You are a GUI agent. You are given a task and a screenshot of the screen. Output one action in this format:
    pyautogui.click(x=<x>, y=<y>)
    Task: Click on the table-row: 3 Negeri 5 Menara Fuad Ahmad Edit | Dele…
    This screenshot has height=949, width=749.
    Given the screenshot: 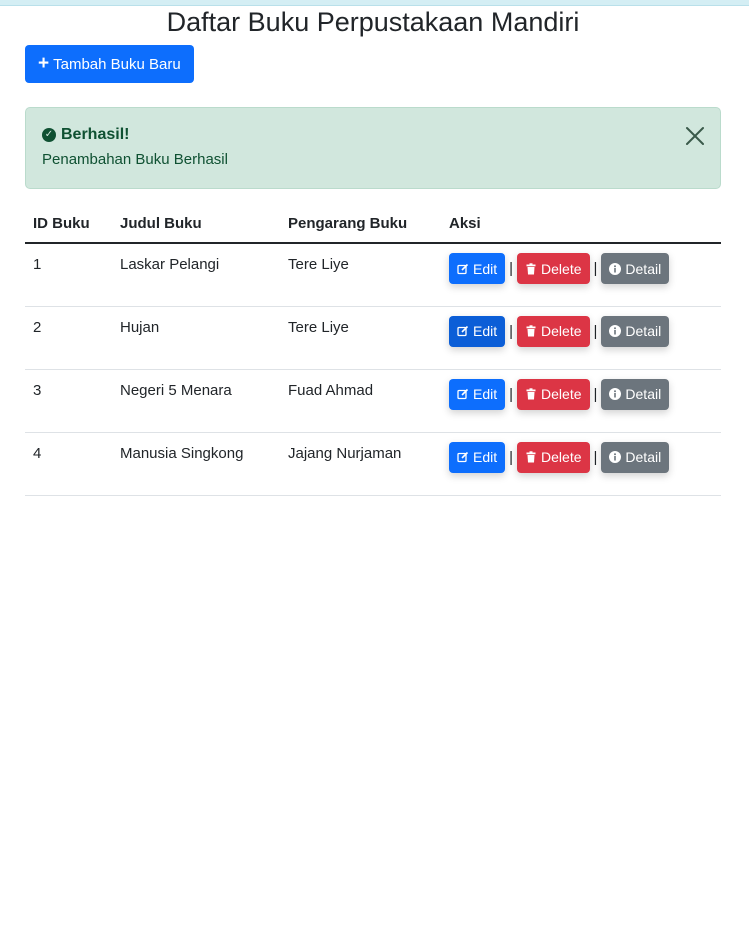 What is the action you would take?
    pyautogui.click(x=373, y=401)
    